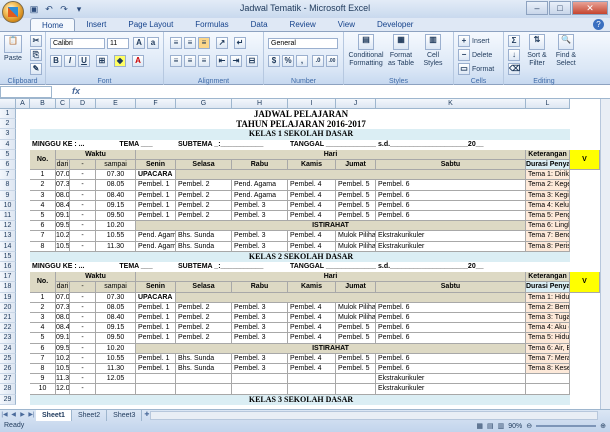  Describe the element at coordinates (176, 43) in the screenshot. I see `align-top-icon: ≡` at that location.